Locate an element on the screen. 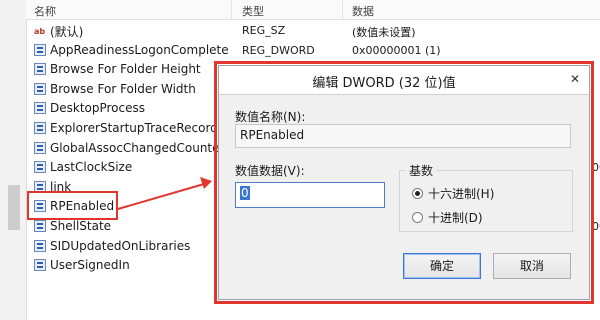 Image resolution: width=600 pixels, height=320 pixels. close-icon: ✕ is located at coordinates (575, 79).